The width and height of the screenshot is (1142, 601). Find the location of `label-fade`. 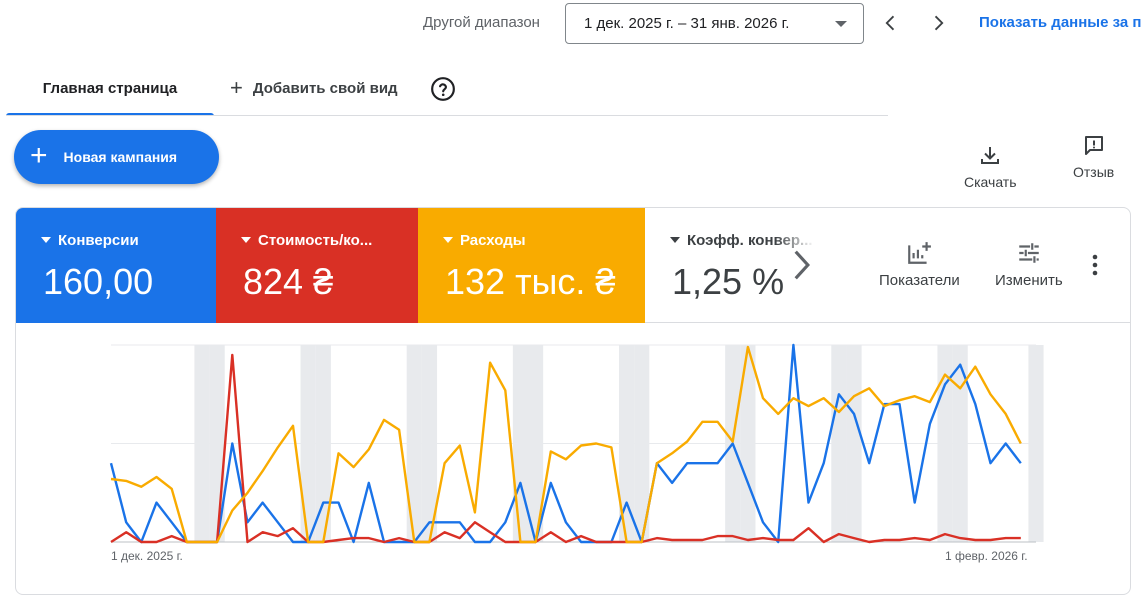

label-fade is located at coordinates (795, 240).